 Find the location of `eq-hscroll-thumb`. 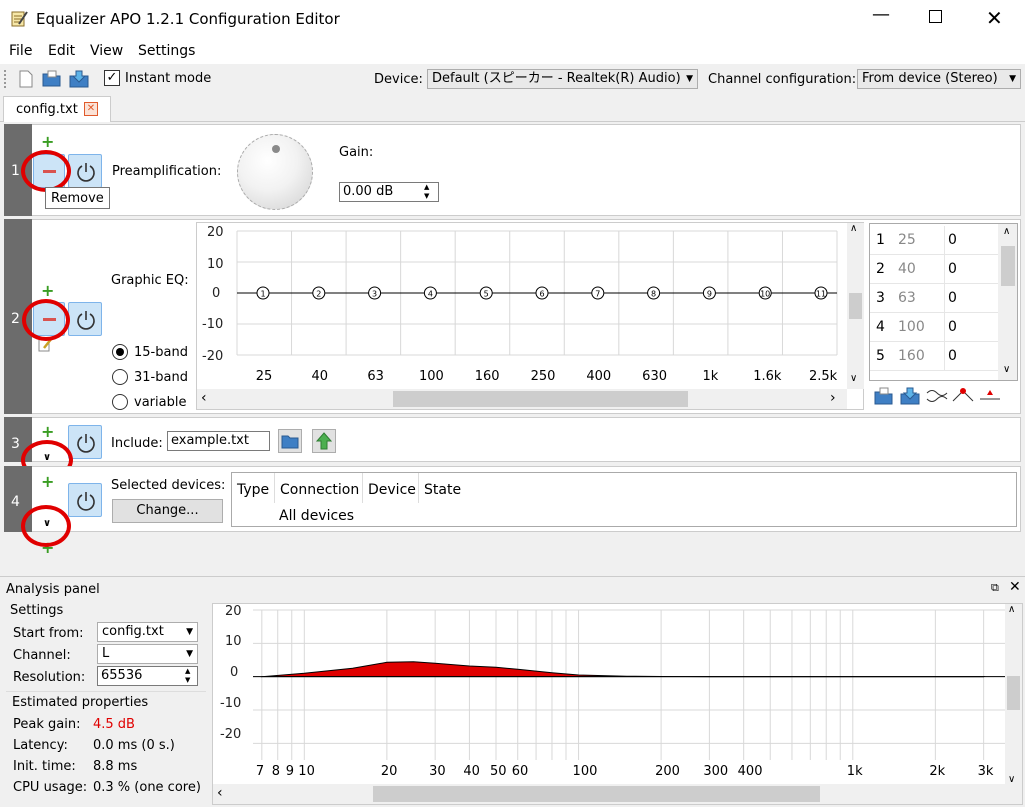

eq-hscroll-thumb is located at coordinates (540, 399).